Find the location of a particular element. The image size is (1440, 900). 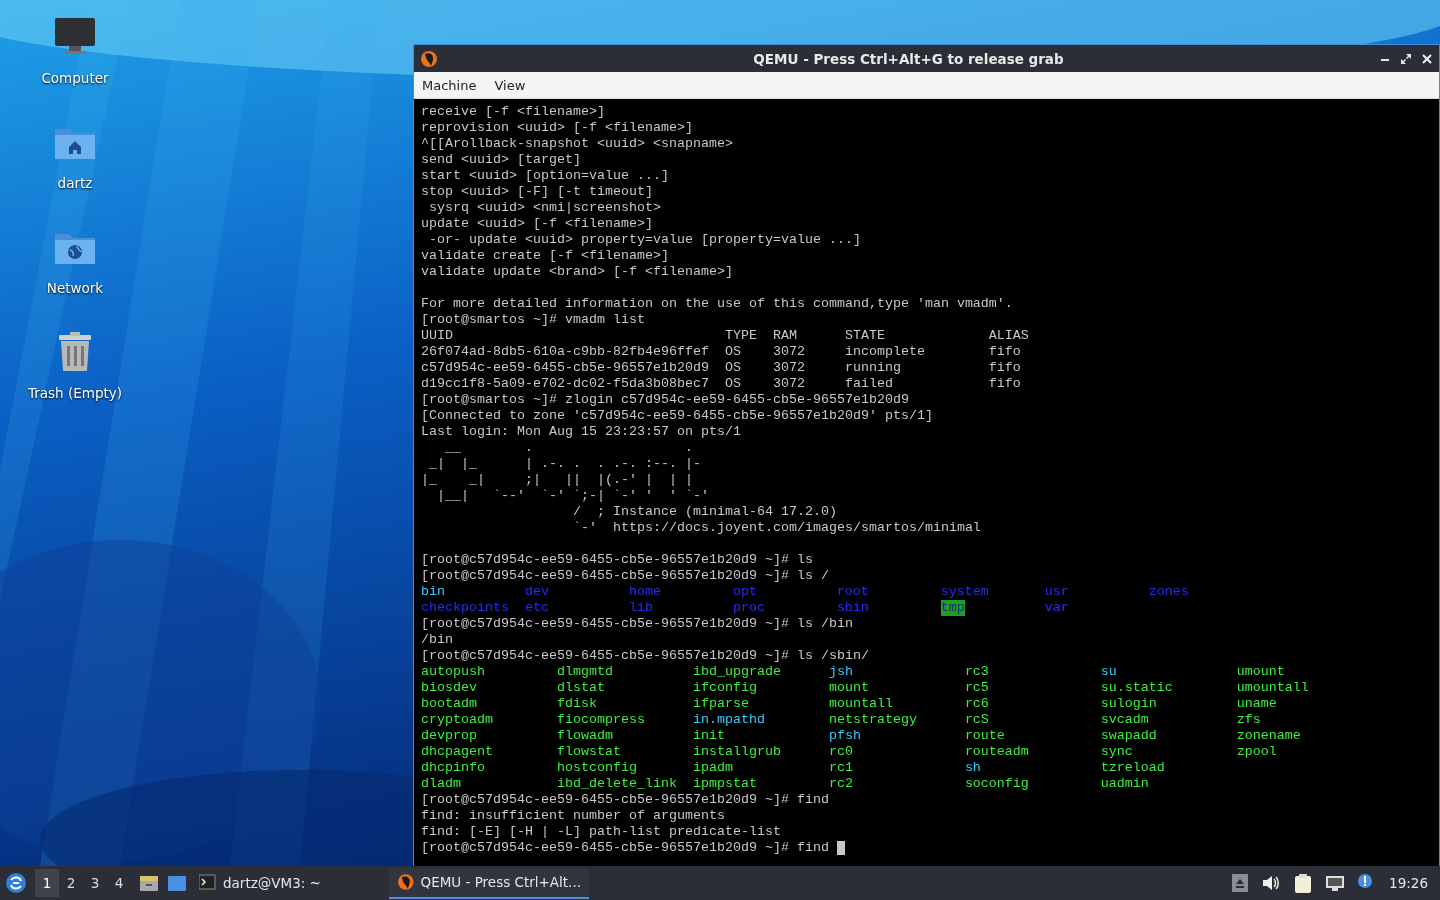

file-name: zfs is located at coordinates (1248, 720).